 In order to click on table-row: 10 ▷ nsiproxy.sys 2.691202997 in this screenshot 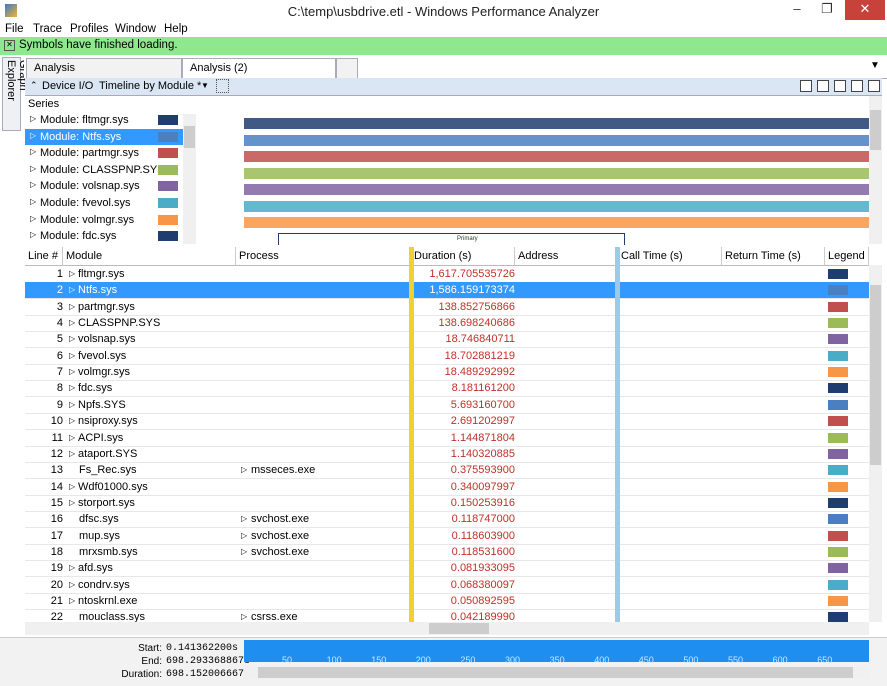, I will do `click(447, 422)`.